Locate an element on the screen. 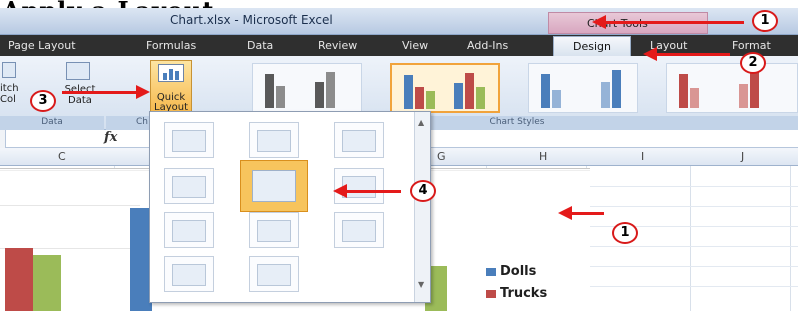 The height and width of the screenshot is (311, 798). quick-layout-icon is located at coordinates (171, 73).